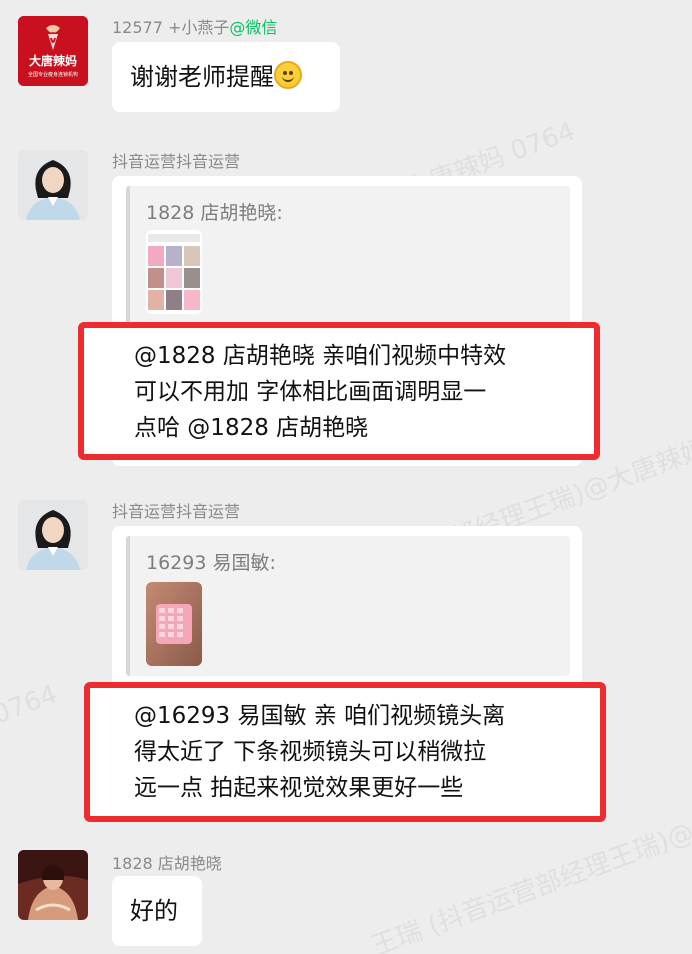 The height and width of the screenshot is (954, 692). Describe the element at coordinates (288, 75) in the screenshot. I see `smiling-face-emoji-icon` at that location.